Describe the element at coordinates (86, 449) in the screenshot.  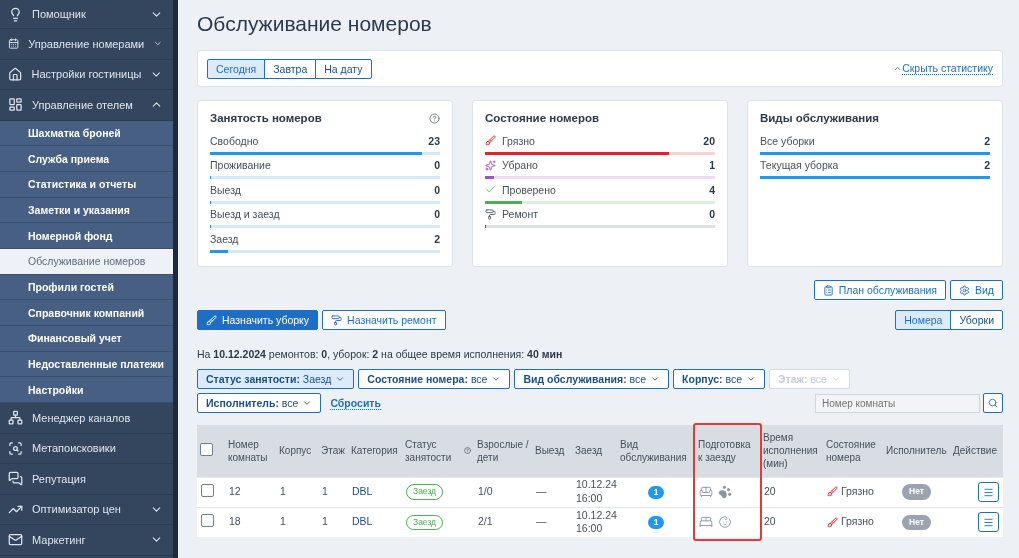
I see `sidebar-item: Метапоисковики` at that location.